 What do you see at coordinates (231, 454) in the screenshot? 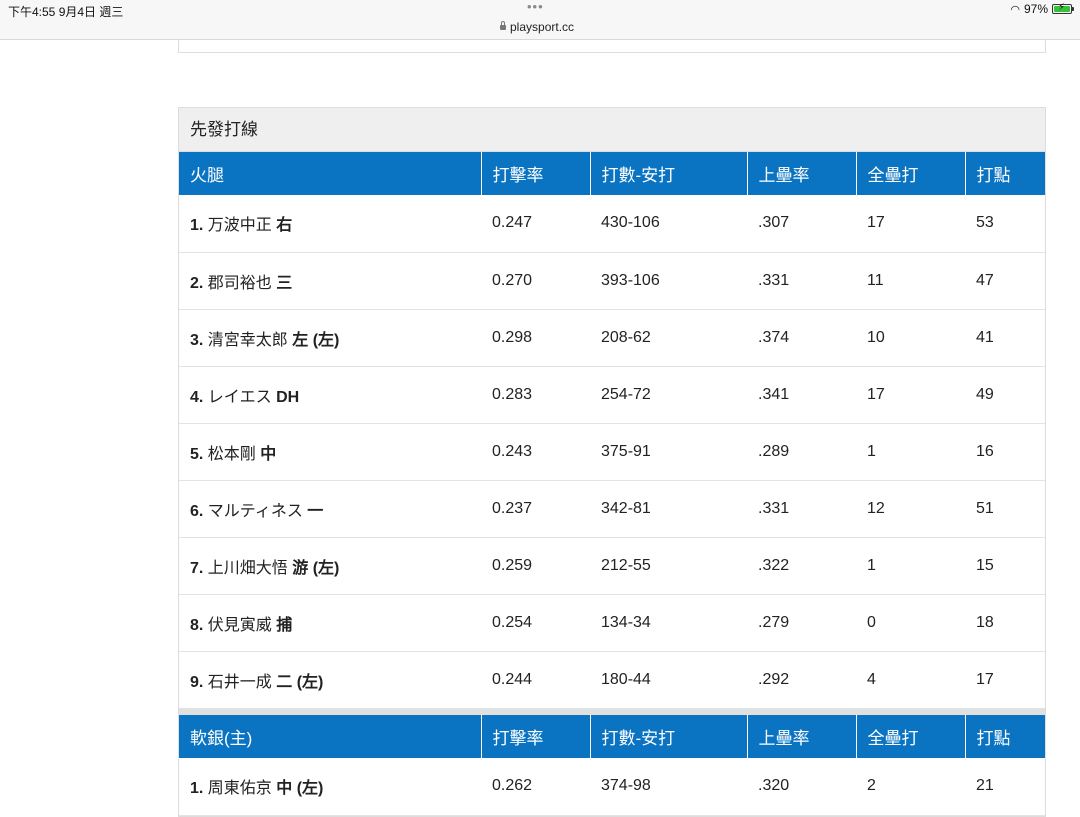
I see `player-name: 松本剛` at bounding box center [231, 454].